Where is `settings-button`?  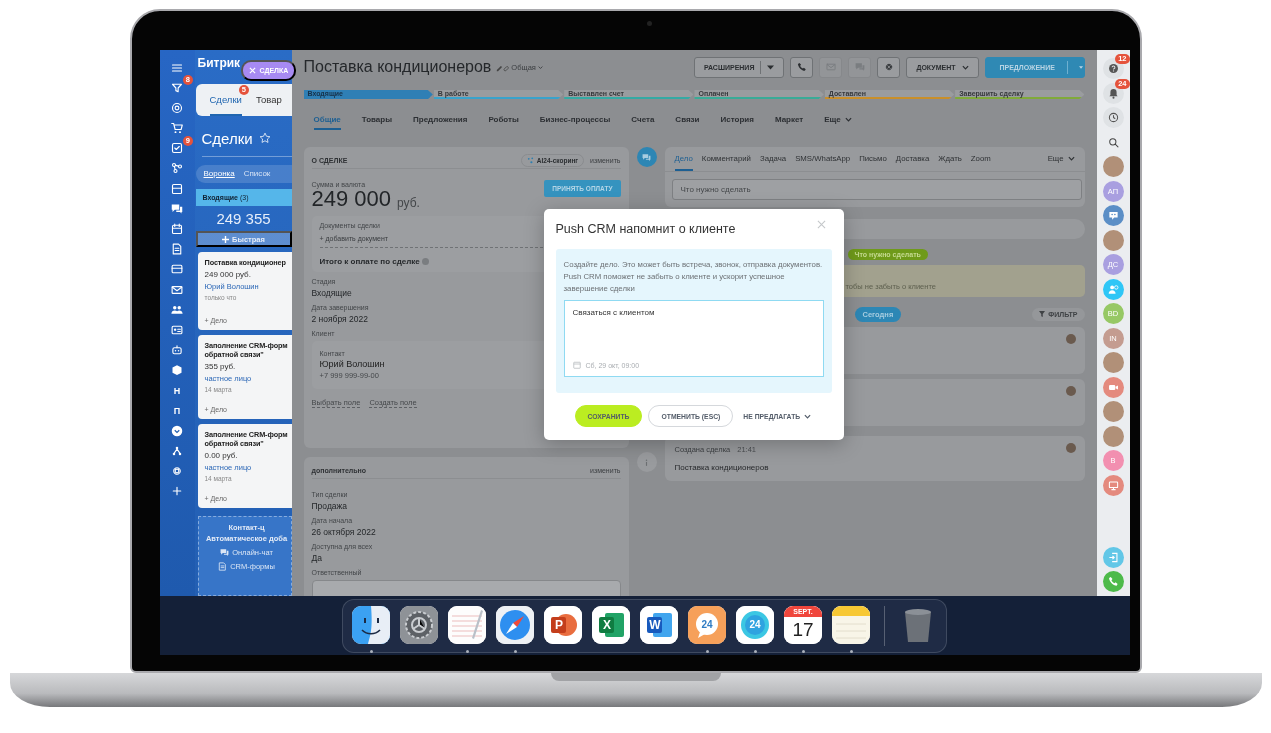
settings-button is located at coordinates (889, 67).